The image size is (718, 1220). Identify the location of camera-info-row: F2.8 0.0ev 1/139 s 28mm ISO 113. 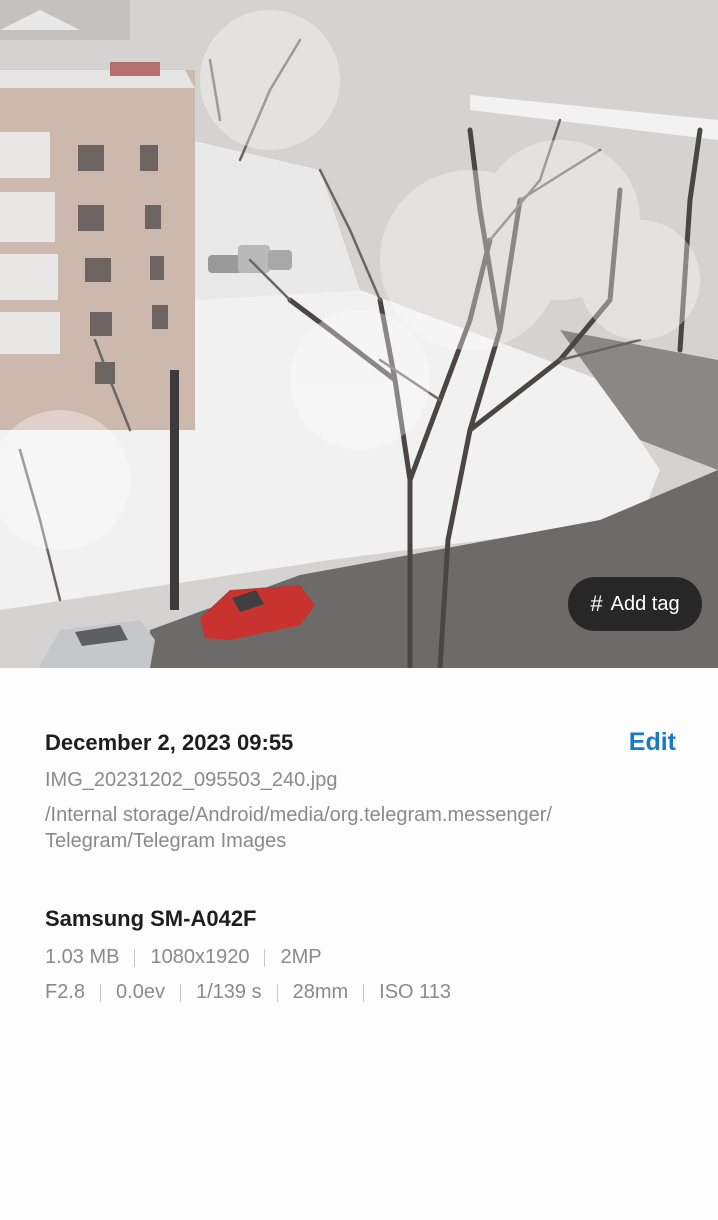
(248, 992).